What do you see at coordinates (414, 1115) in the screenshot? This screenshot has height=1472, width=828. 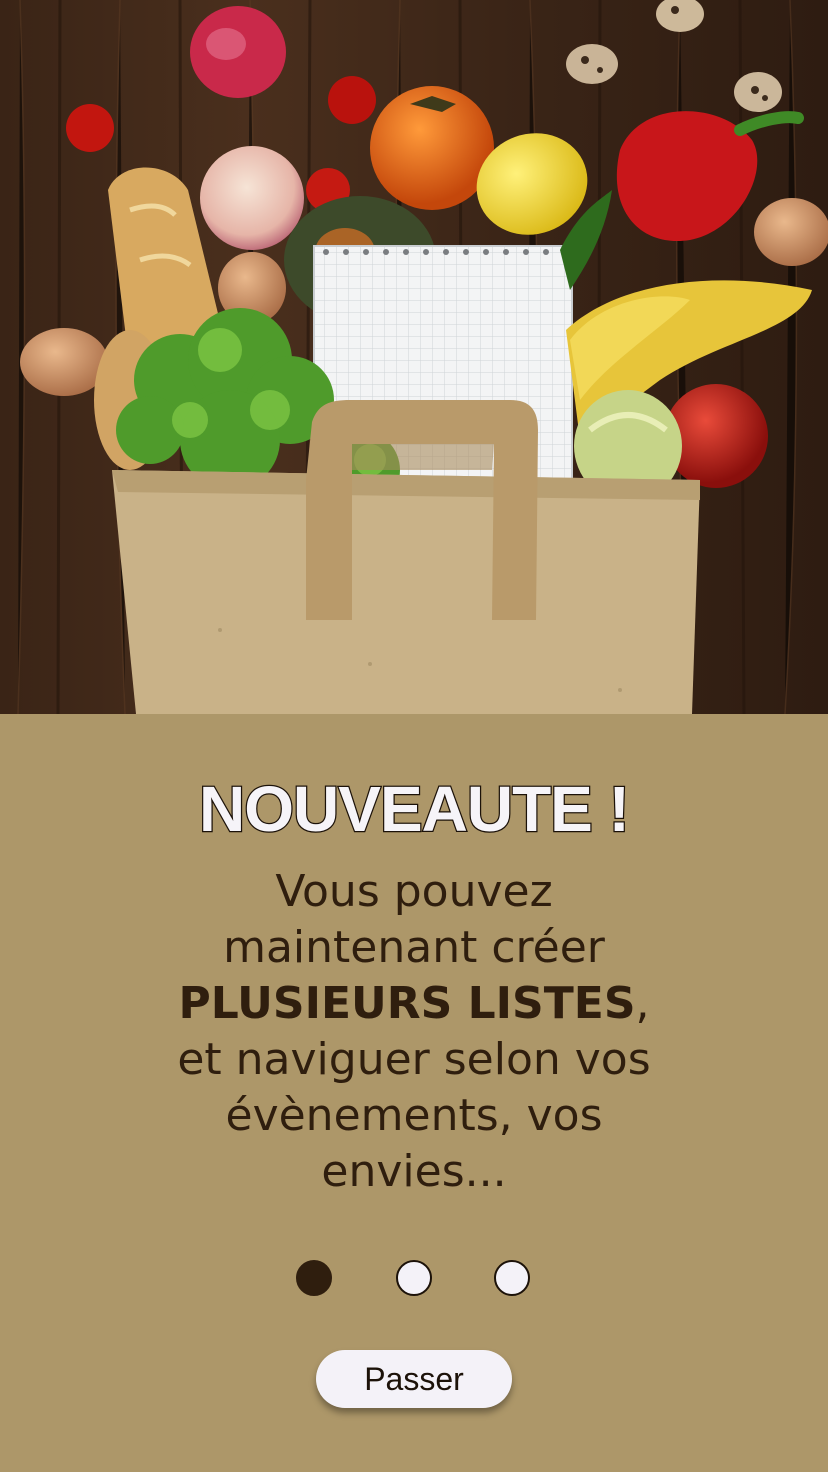 I see `message-line-5: évènements, vos` at bounding box center [414, 1115].